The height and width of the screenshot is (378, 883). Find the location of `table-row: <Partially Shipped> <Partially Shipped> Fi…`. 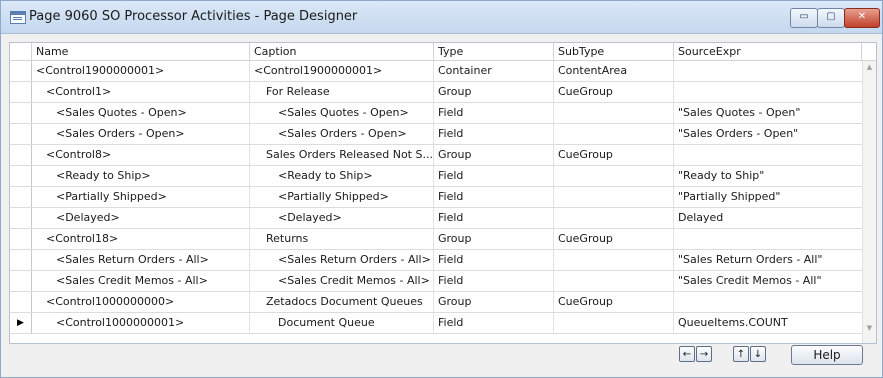

table-row: <Partially Shipped> <Partially Shipped> Fi… is located at coordinates (436, 197).